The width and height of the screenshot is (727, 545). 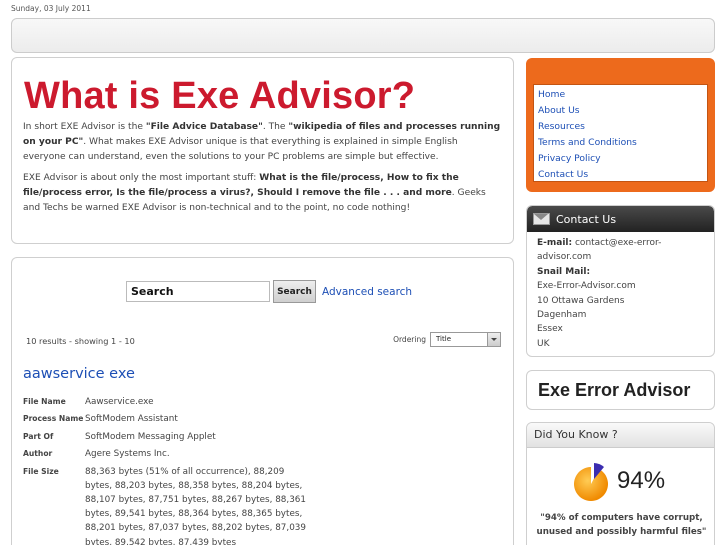 I want to click on address-line: Exe-Error-Advisor.com, so click(x=586, y=286).